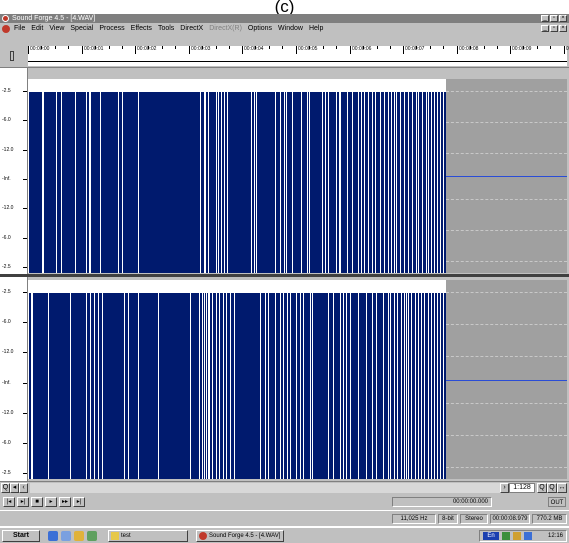  What do you see at coordinates (5, 18) in the screenshot?
I see `sound-forge-app-icon` at bounding box center [5, 18].